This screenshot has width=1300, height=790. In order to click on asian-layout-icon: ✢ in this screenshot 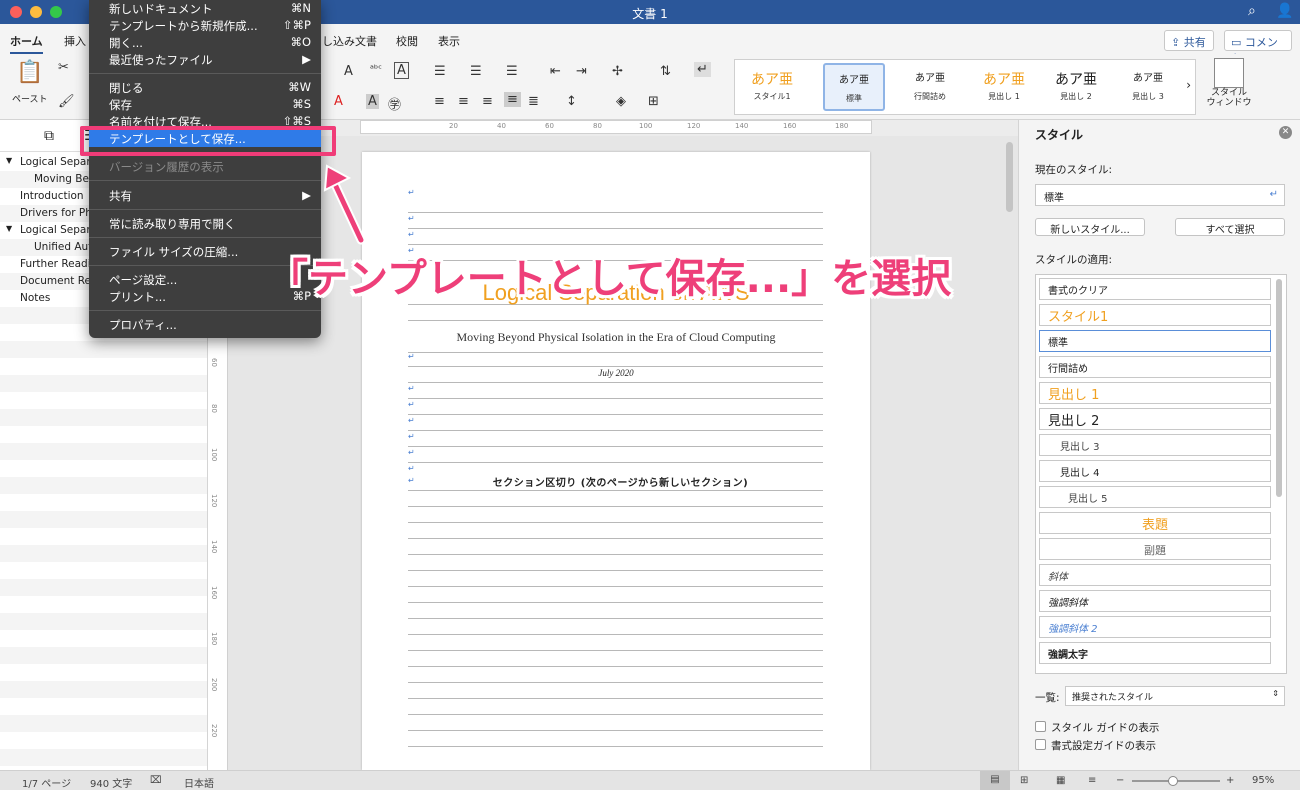, I will do `click(617, 71)`.